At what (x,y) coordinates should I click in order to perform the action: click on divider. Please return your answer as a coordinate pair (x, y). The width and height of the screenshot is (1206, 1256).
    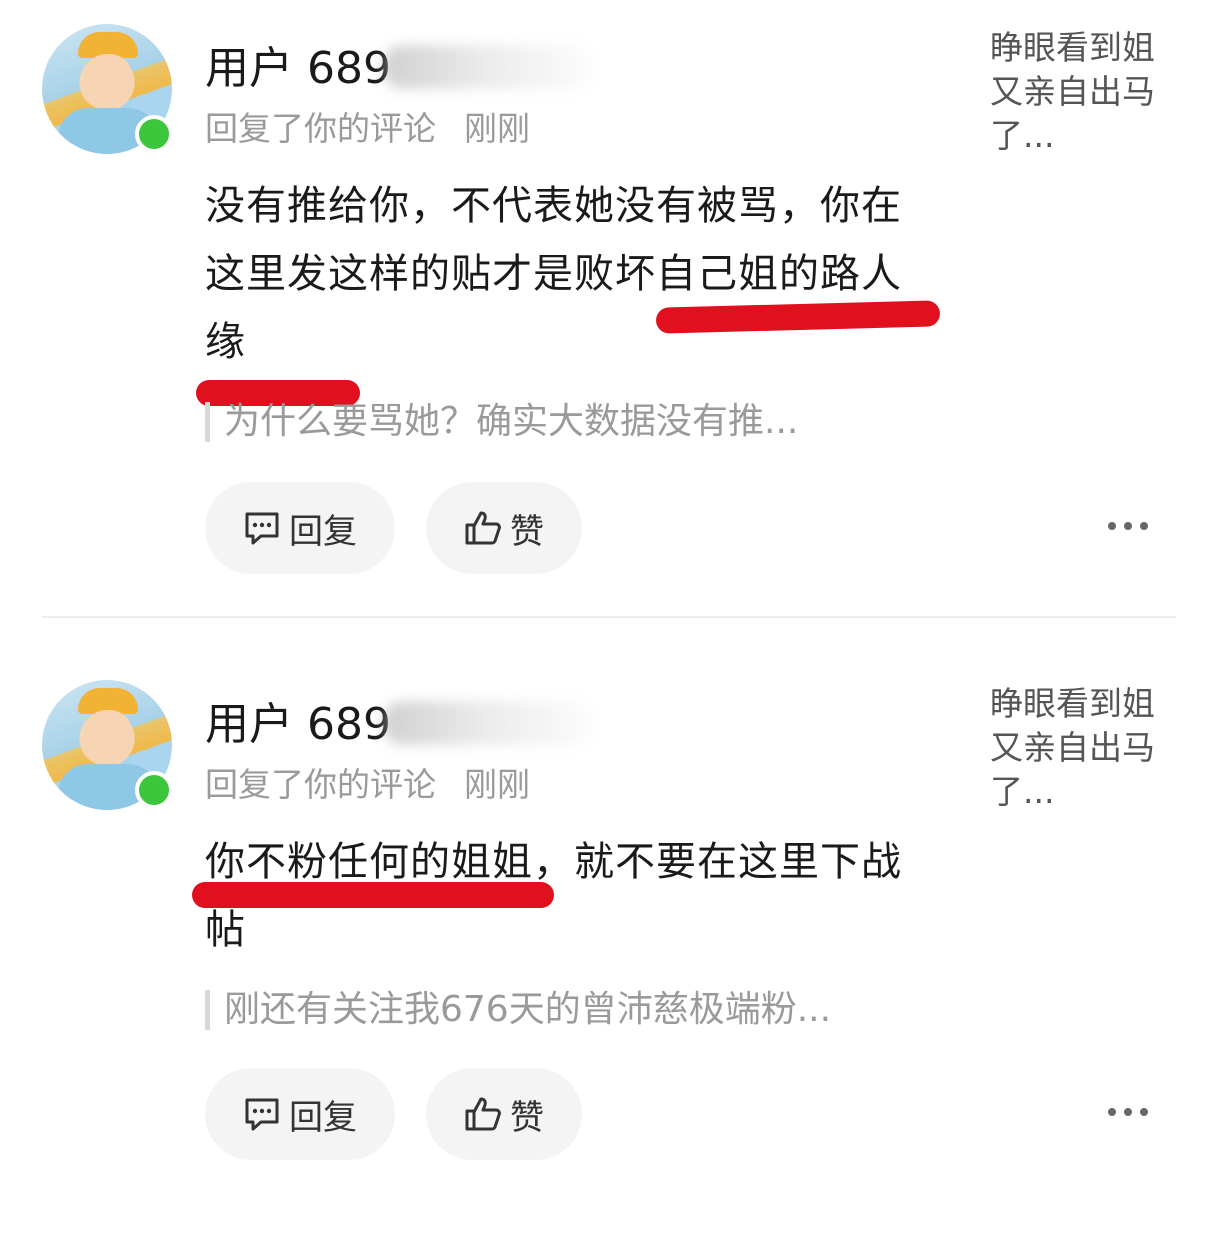
    Looking at the image, I should click on (609, 617).